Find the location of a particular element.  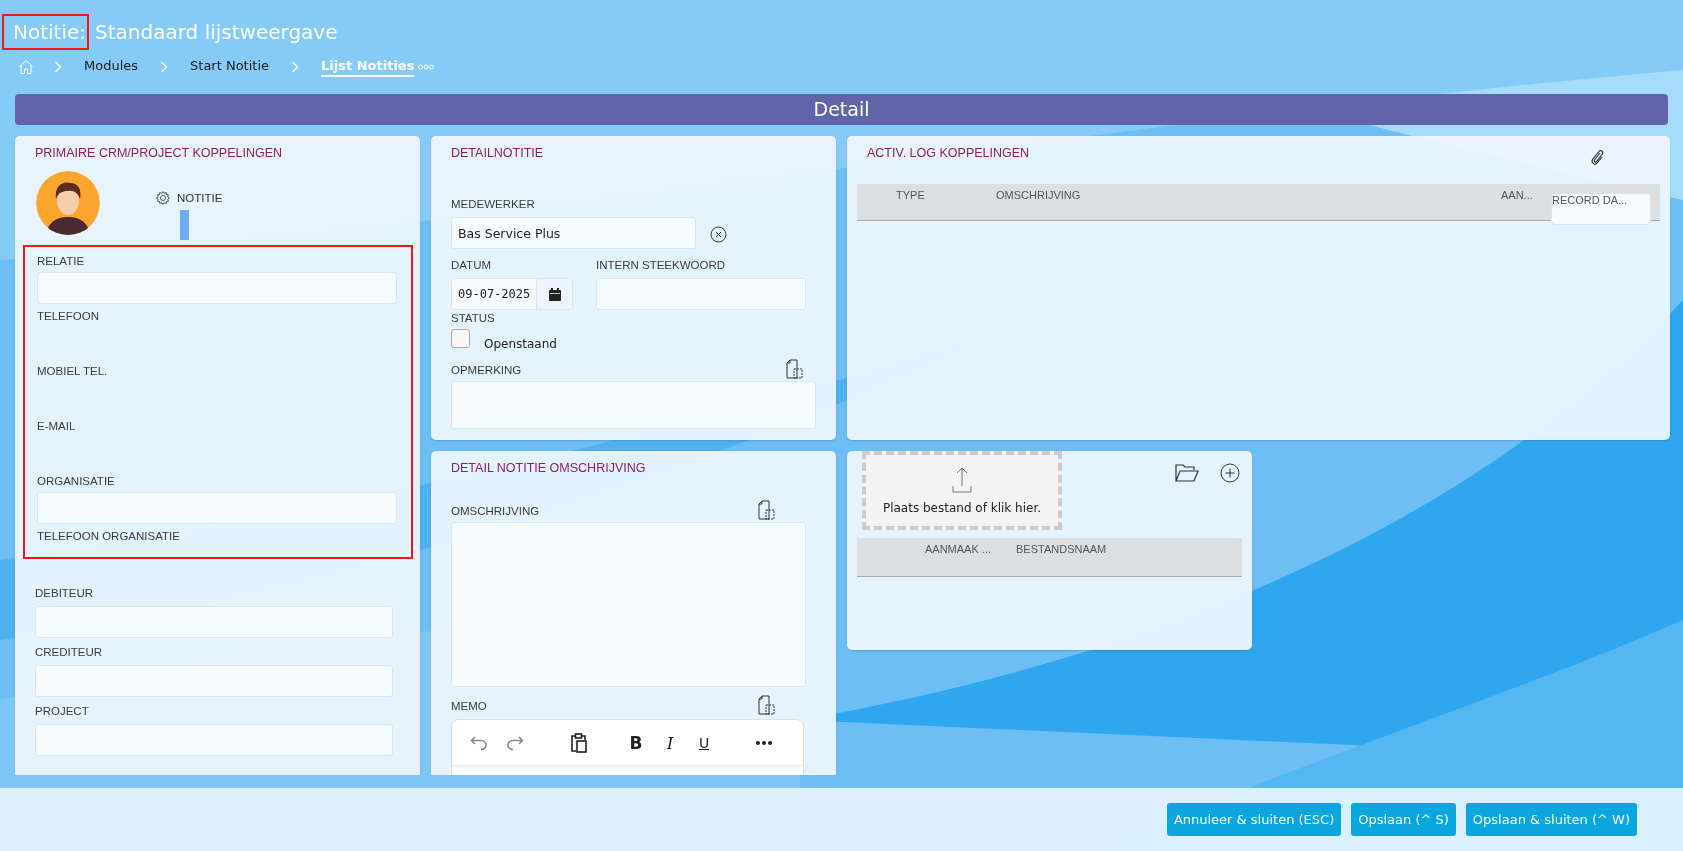

calendar-icon is located at coordinates (554, 294).